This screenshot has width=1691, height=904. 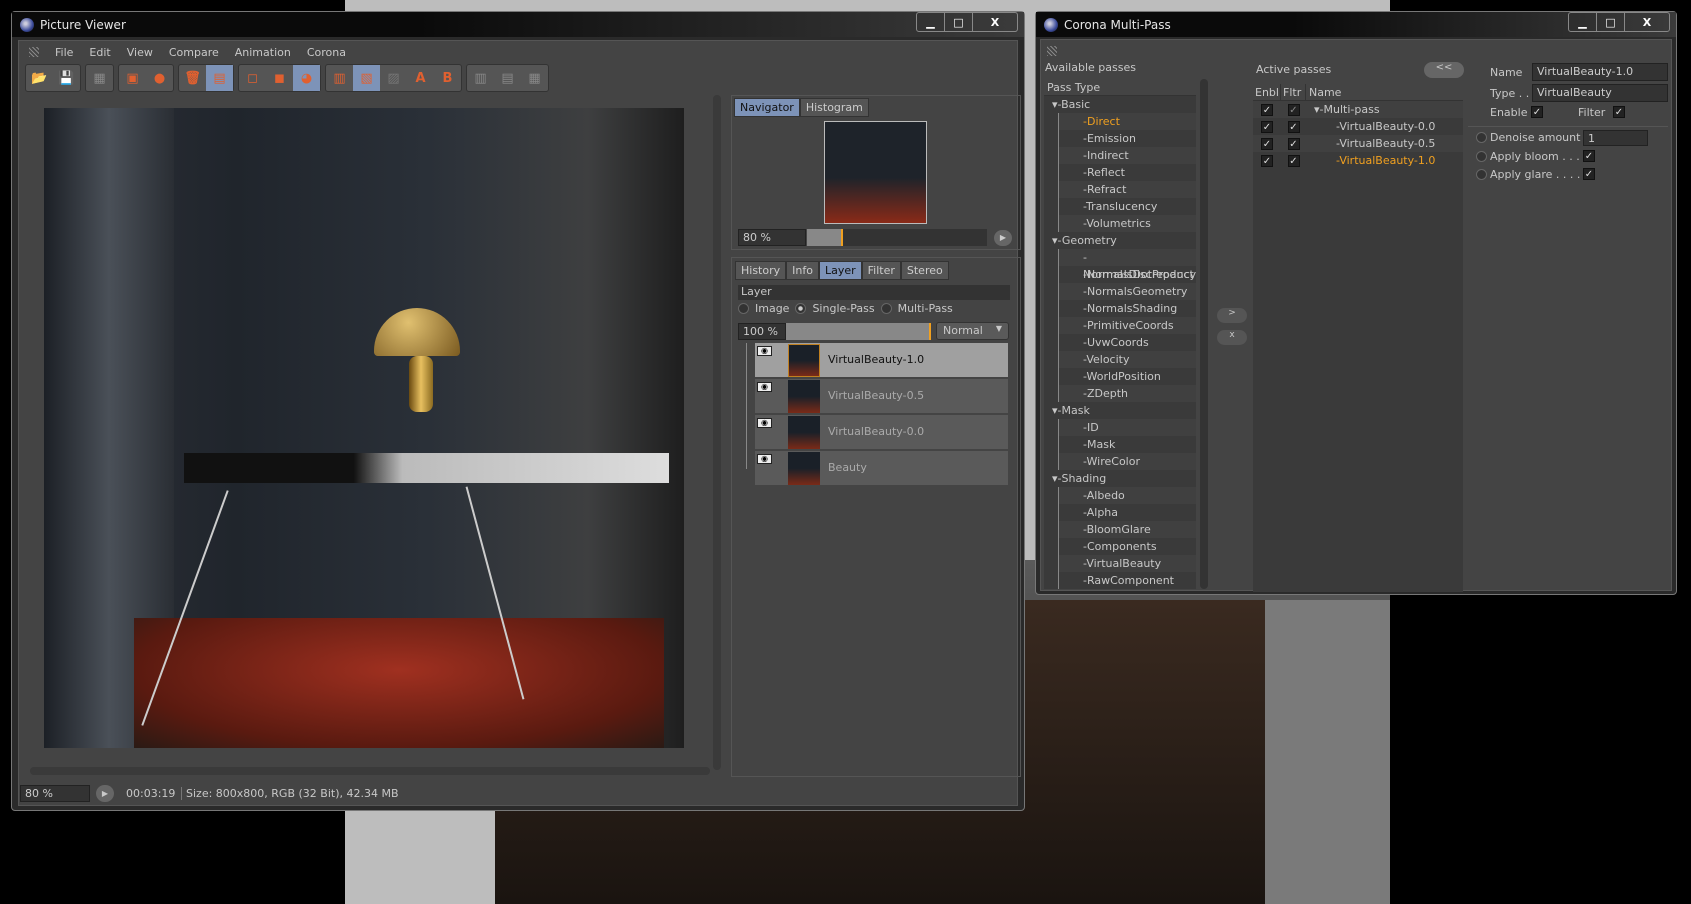 What do you see at coordinates (881, 432) in the screenshot?
I see `layer-row: ◉ VirtualBeauty-0.0` at bounding box center [881, 432].